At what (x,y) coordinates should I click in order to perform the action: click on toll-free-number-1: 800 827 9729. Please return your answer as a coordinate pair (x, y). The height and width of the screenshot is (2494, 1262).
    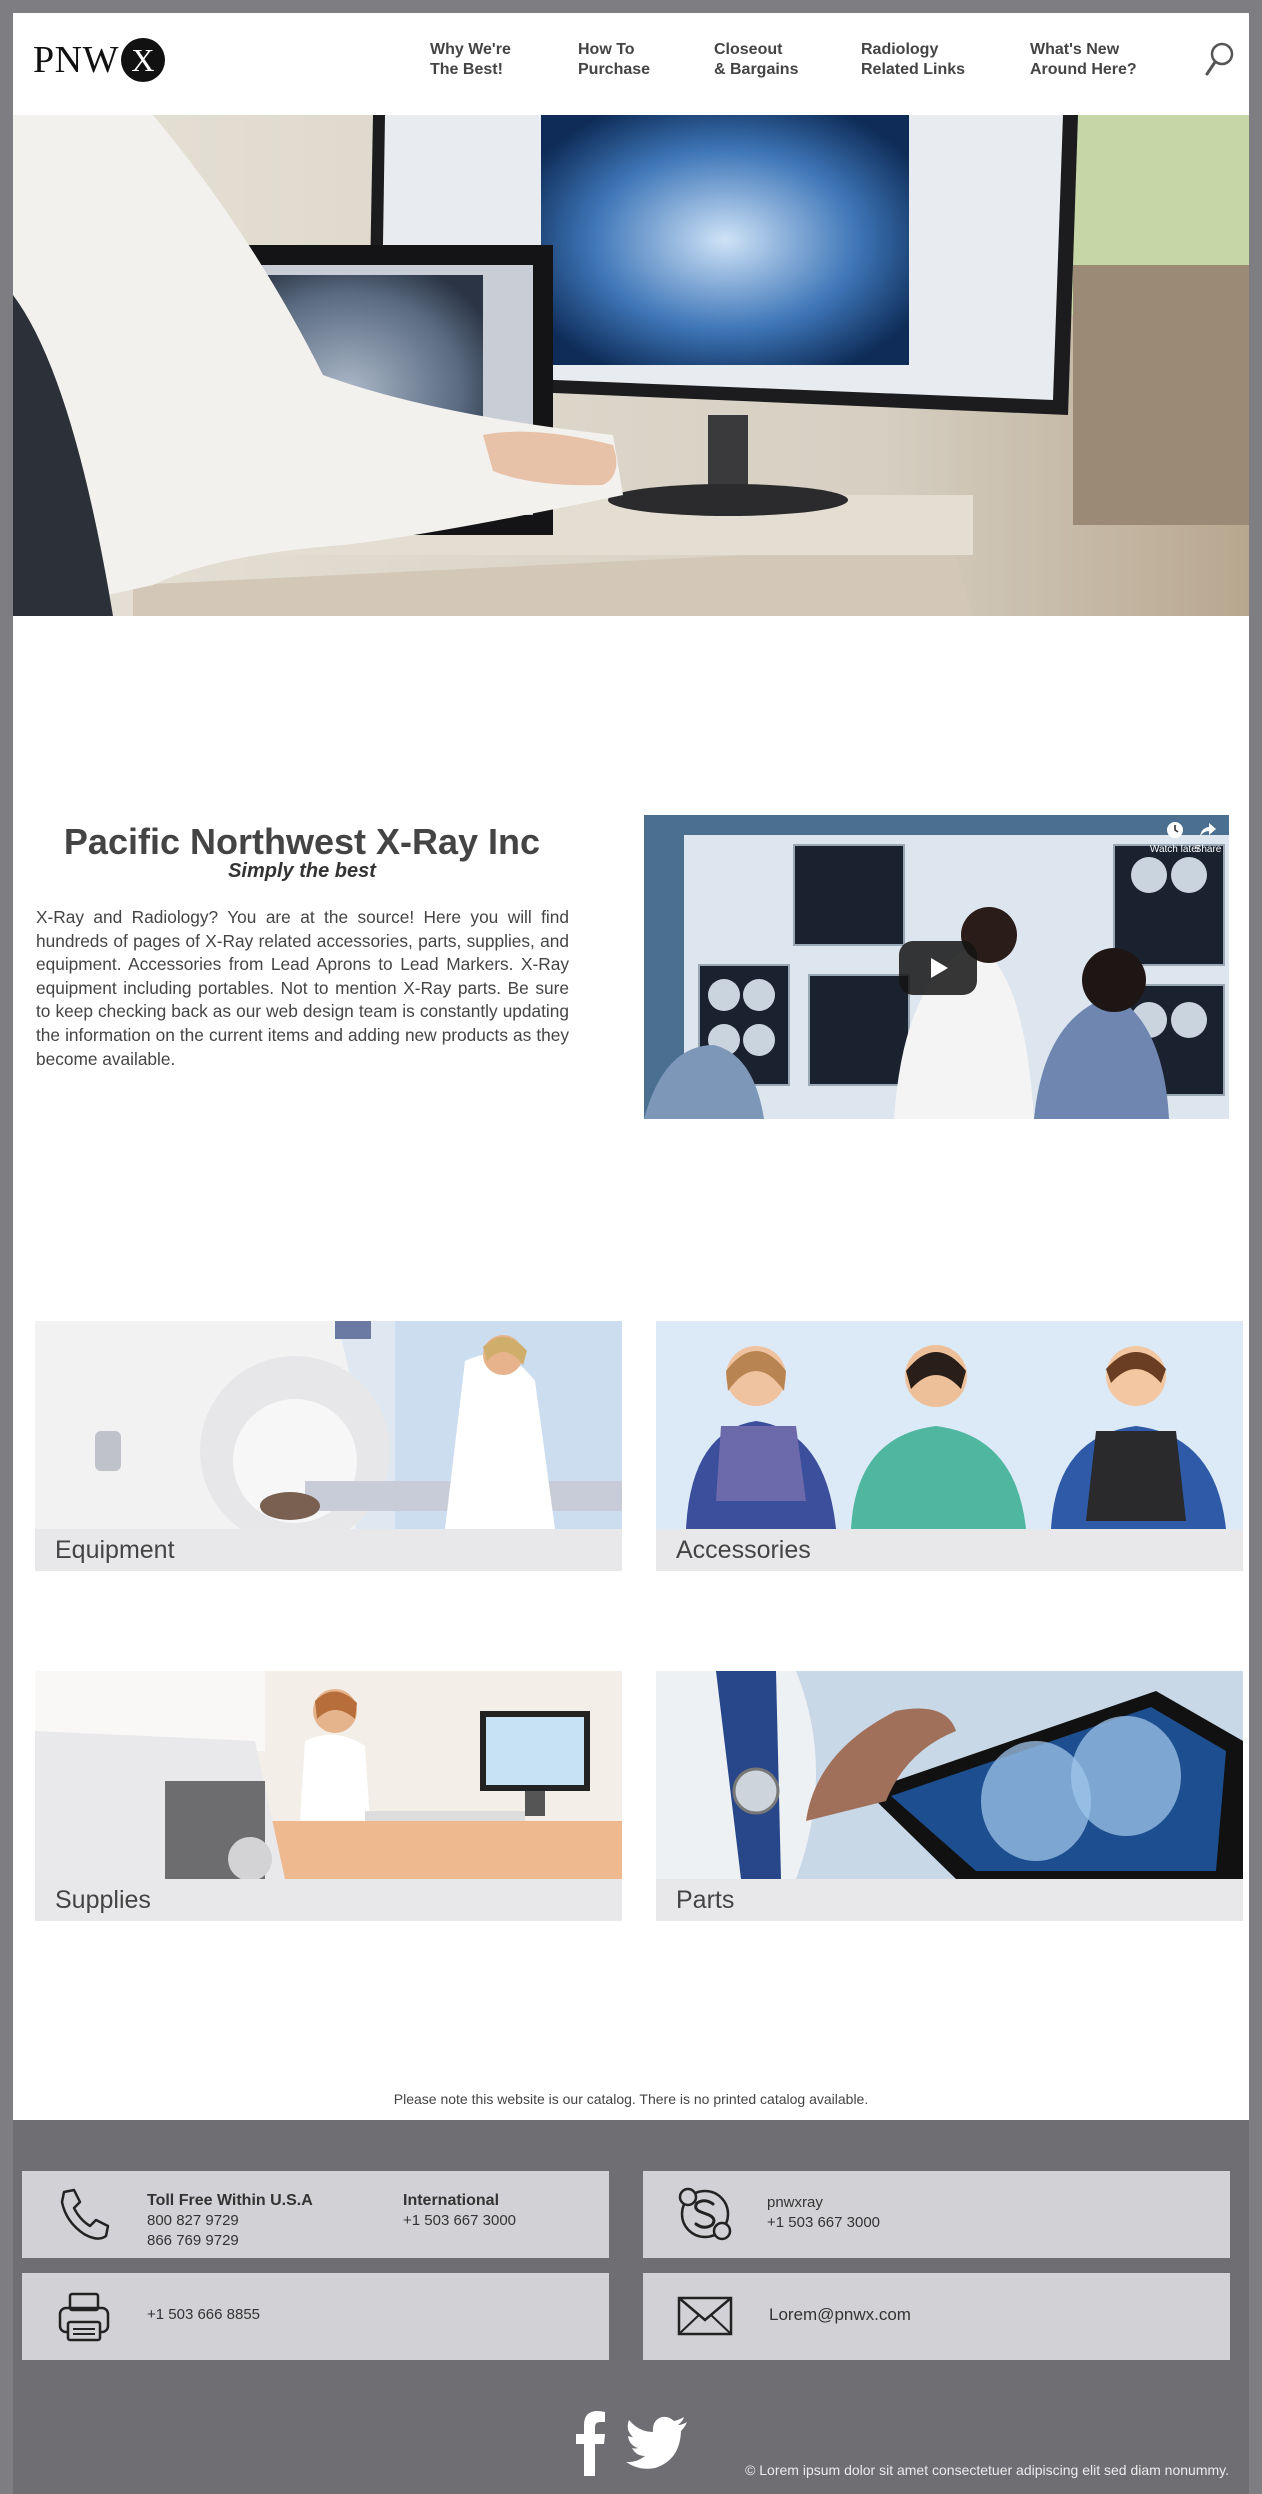
    Looking at the image, I should click on (230, 2221).